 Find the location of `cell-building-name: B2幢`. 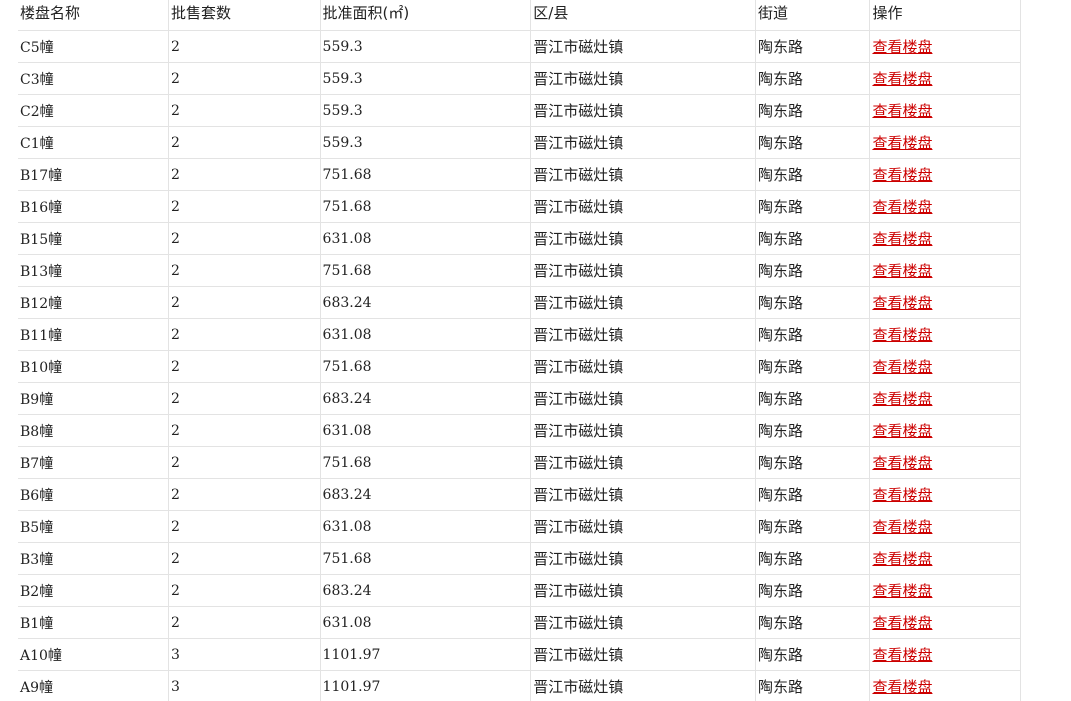

cell-building-name: B2幢 is located at coordinates (94, 590).